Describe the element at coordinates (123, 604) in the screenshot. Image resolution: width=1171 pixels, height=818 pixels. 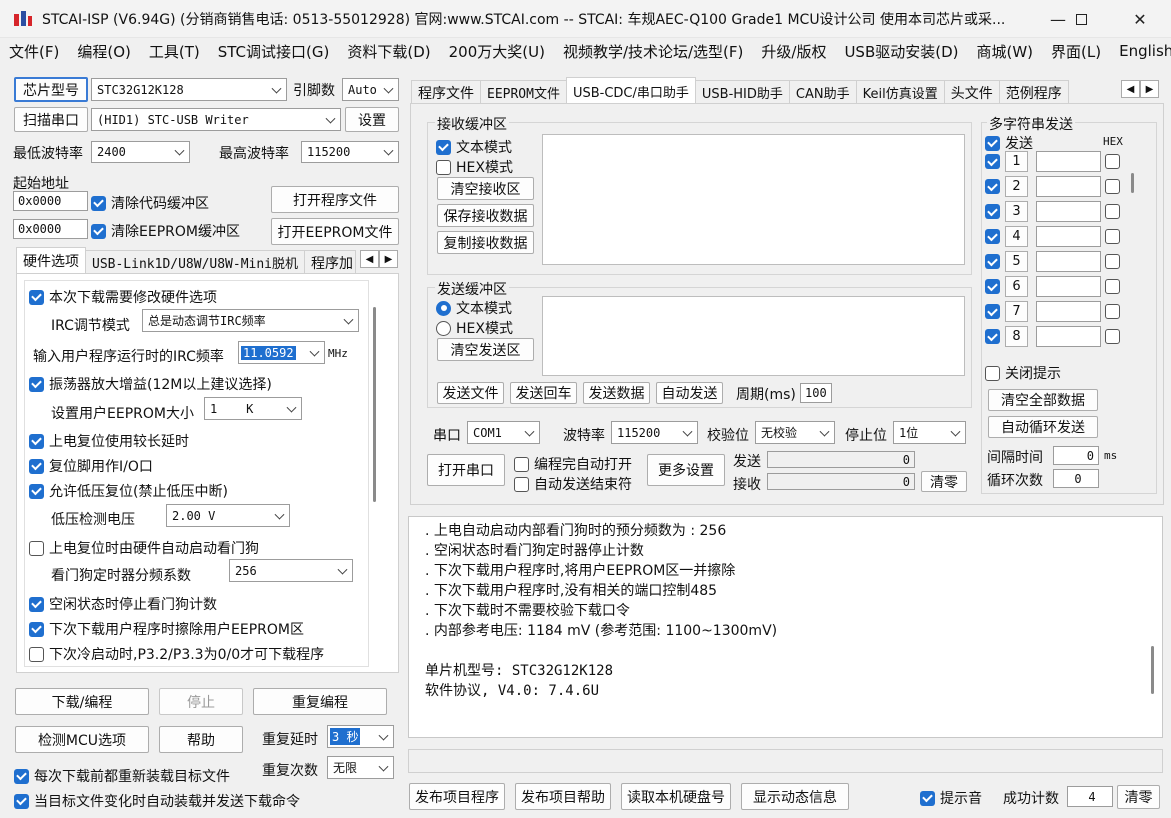
I see `idle-stop-wdt-checkbox: 空闲状态时停止看门狗计数` at that location.